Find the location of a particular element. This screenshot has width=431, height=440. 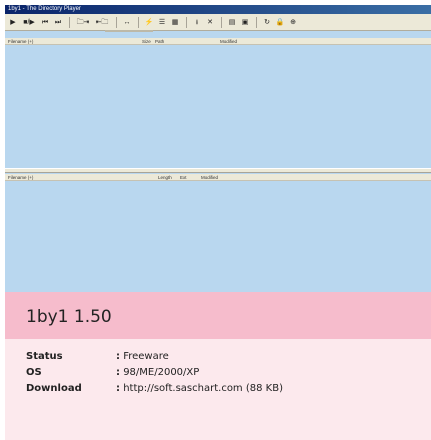

prev-track-icon: ⏮ is located at coordinates (45, 22).